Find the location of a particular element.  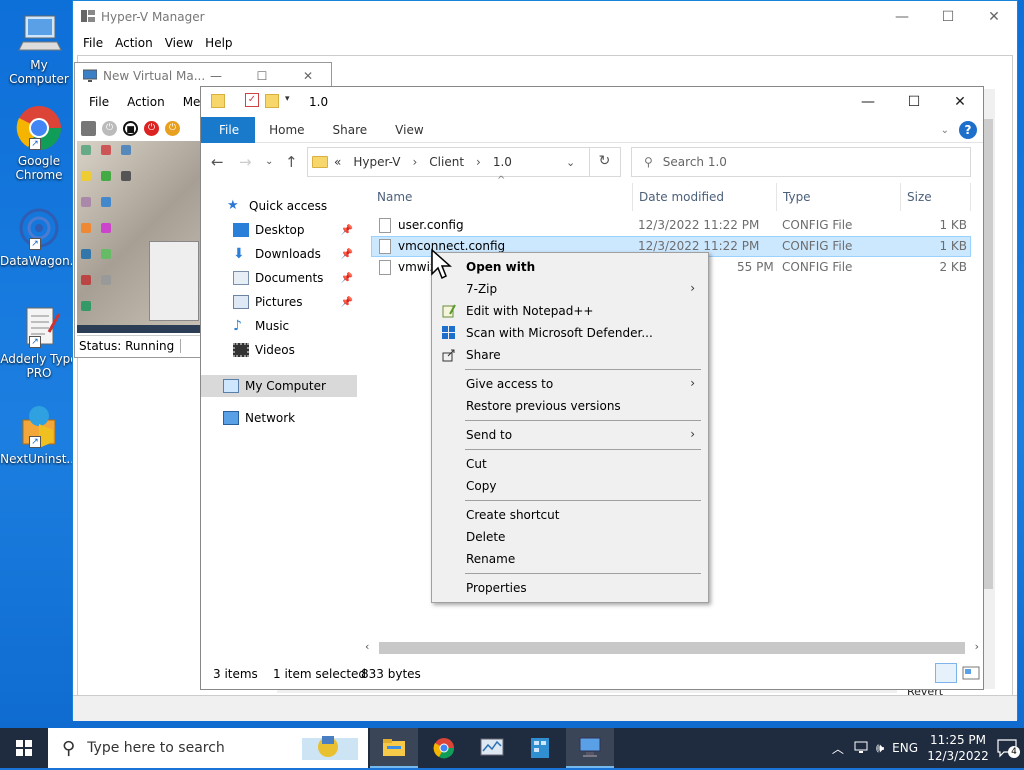

maximize-button: ☐ is located at coordinates (948, 16).